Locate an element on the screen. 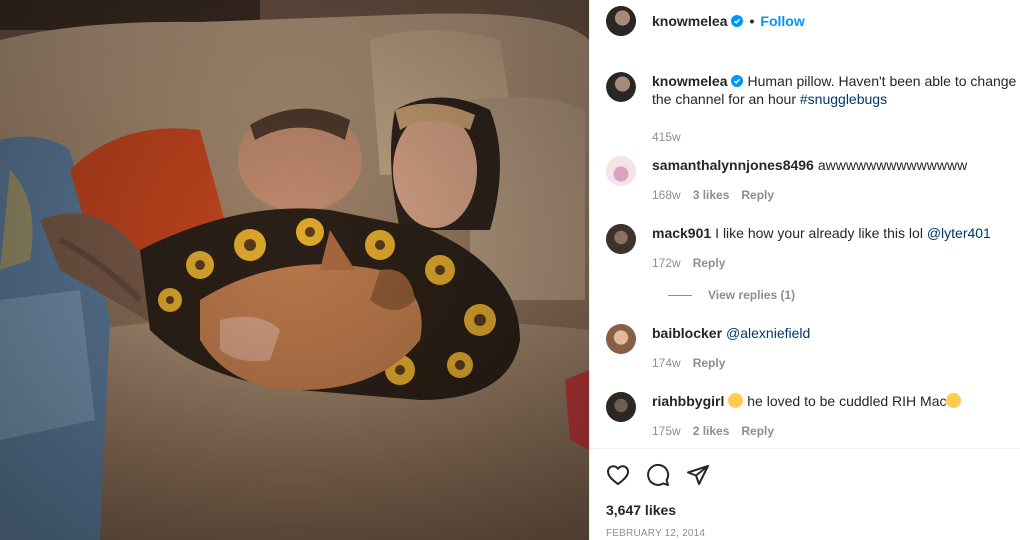 Image resolution: width=1020 pixels, height=540 pixels. comment-time: 174w is located at coordinates (666, 363).